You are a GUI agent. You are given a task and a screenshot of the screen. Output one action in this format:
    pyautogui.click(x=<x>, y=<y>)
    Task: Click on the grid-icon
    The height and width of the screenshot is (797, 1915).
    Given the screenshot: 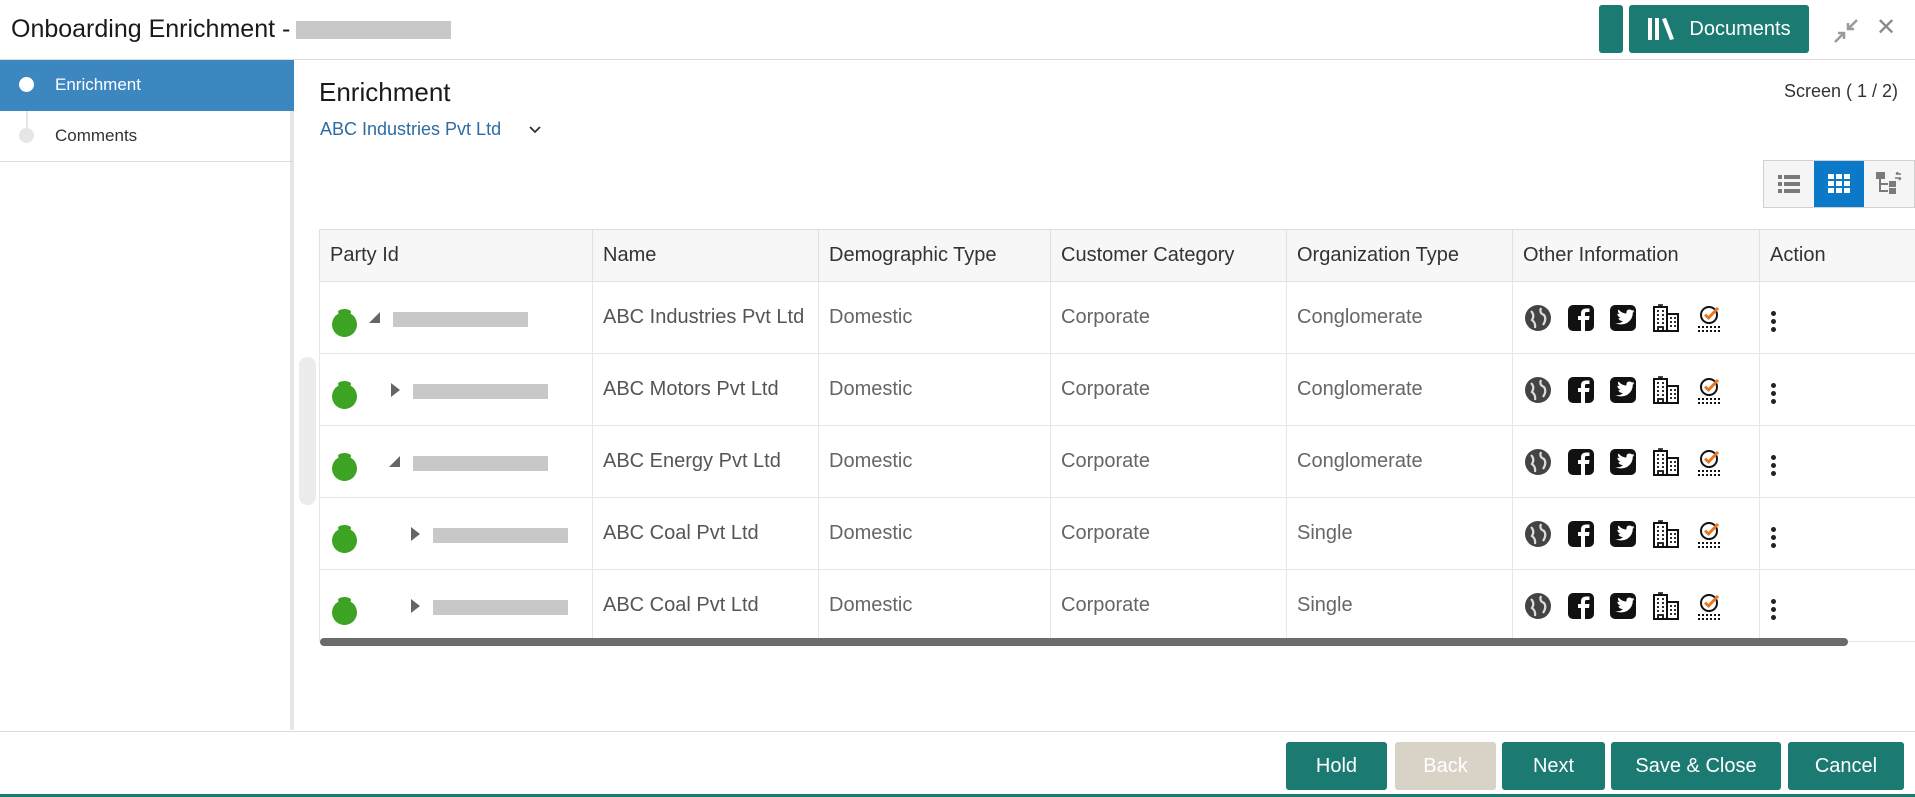 What is the action you would take?
    pyautogui.click(x=1839, y=183)
    